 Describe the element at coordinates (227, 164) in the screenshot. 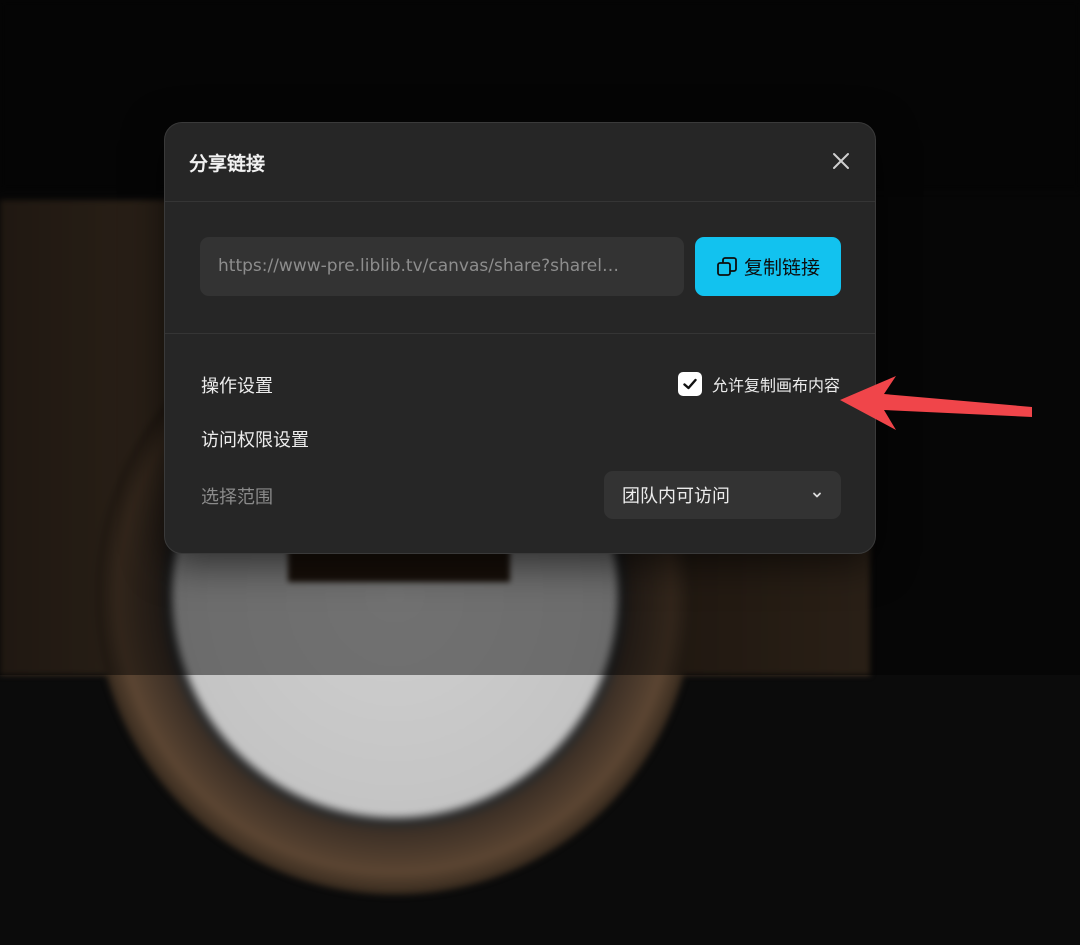

I see `dialog-title: 分享链接` at that location.